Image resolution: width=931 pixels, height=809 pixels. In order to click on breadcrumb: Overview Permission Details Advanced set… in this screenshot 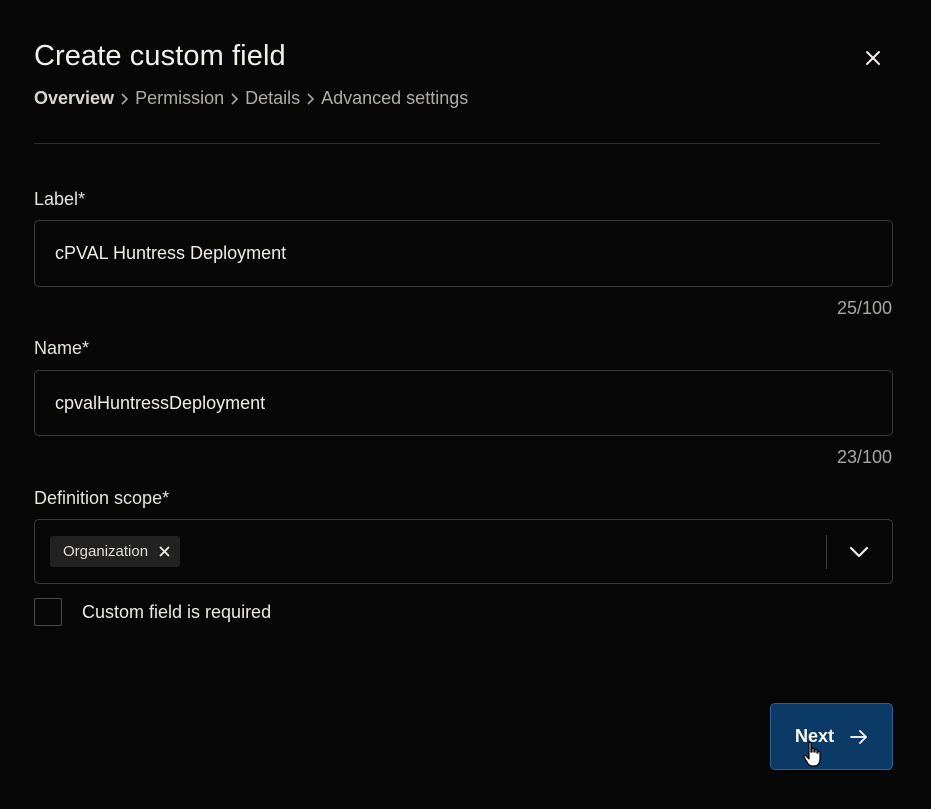, I will do `click(251, 98)`.